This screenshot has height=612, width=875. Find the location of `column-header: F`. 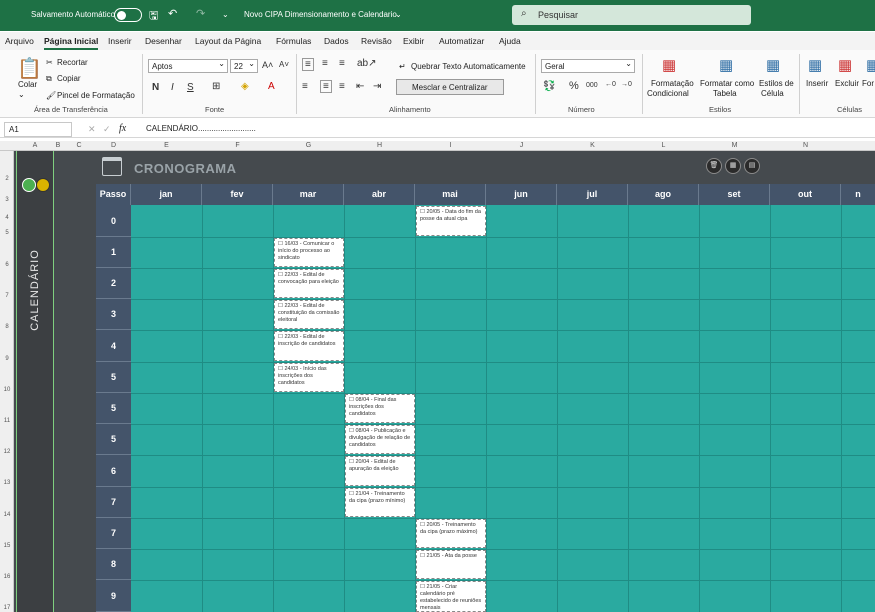

column-header: F is located at coordinates (237, 145).